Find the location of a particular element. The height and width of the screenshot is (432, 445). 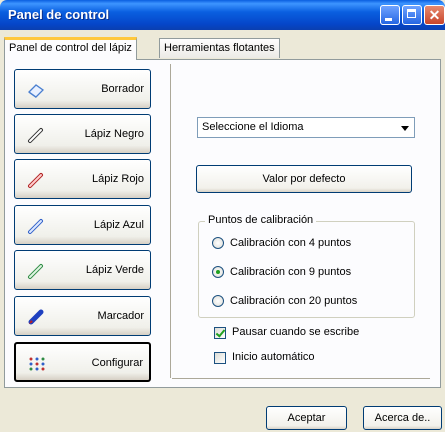

blue-pen-label: Lápiz Azul is located at coordinates (118, 225).